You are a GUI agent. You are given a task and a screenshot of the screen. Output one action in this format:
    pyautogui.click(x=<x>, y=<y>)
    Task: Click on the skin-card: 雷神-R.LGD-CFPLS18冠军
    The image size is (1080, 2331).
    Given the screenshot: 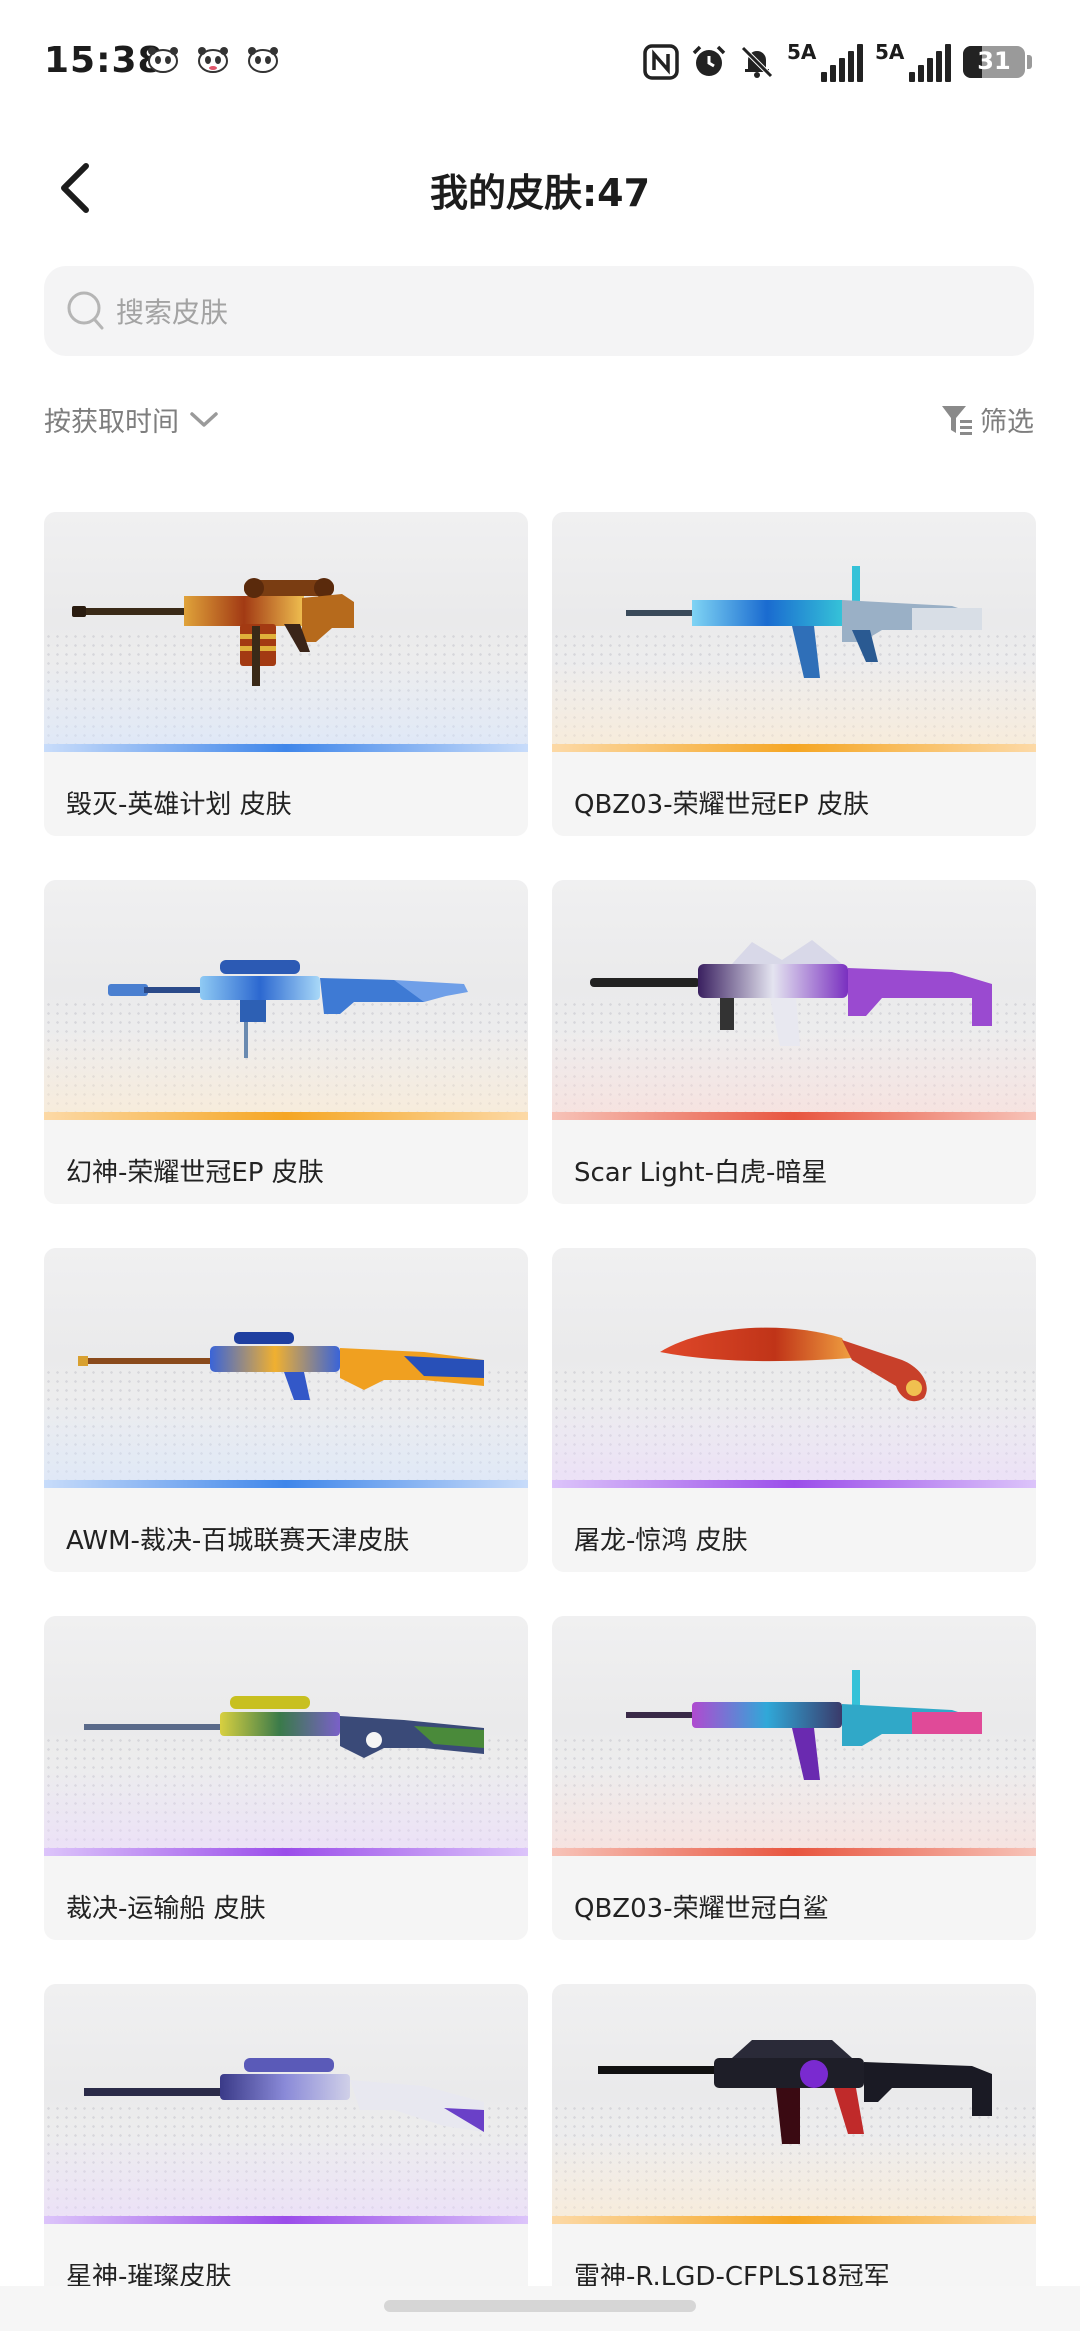 What is the action you would take?
    pyautogui.click(x=794, y=2146)
    